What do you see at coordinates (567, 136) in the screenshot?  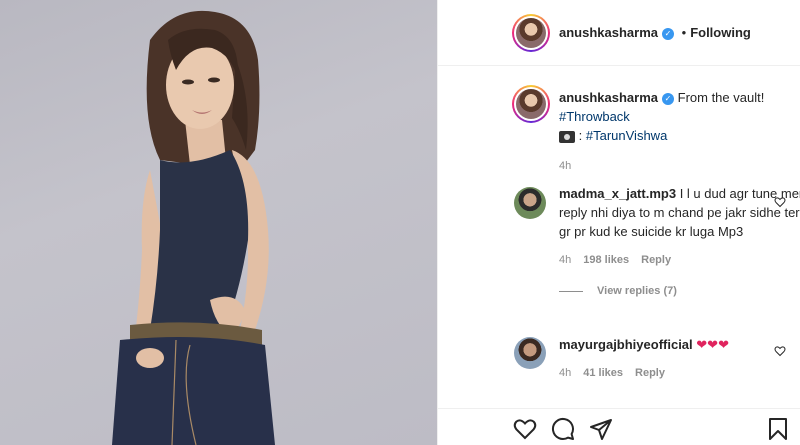 I see `camera-emoji-icon` at bounding box center [567, 136].